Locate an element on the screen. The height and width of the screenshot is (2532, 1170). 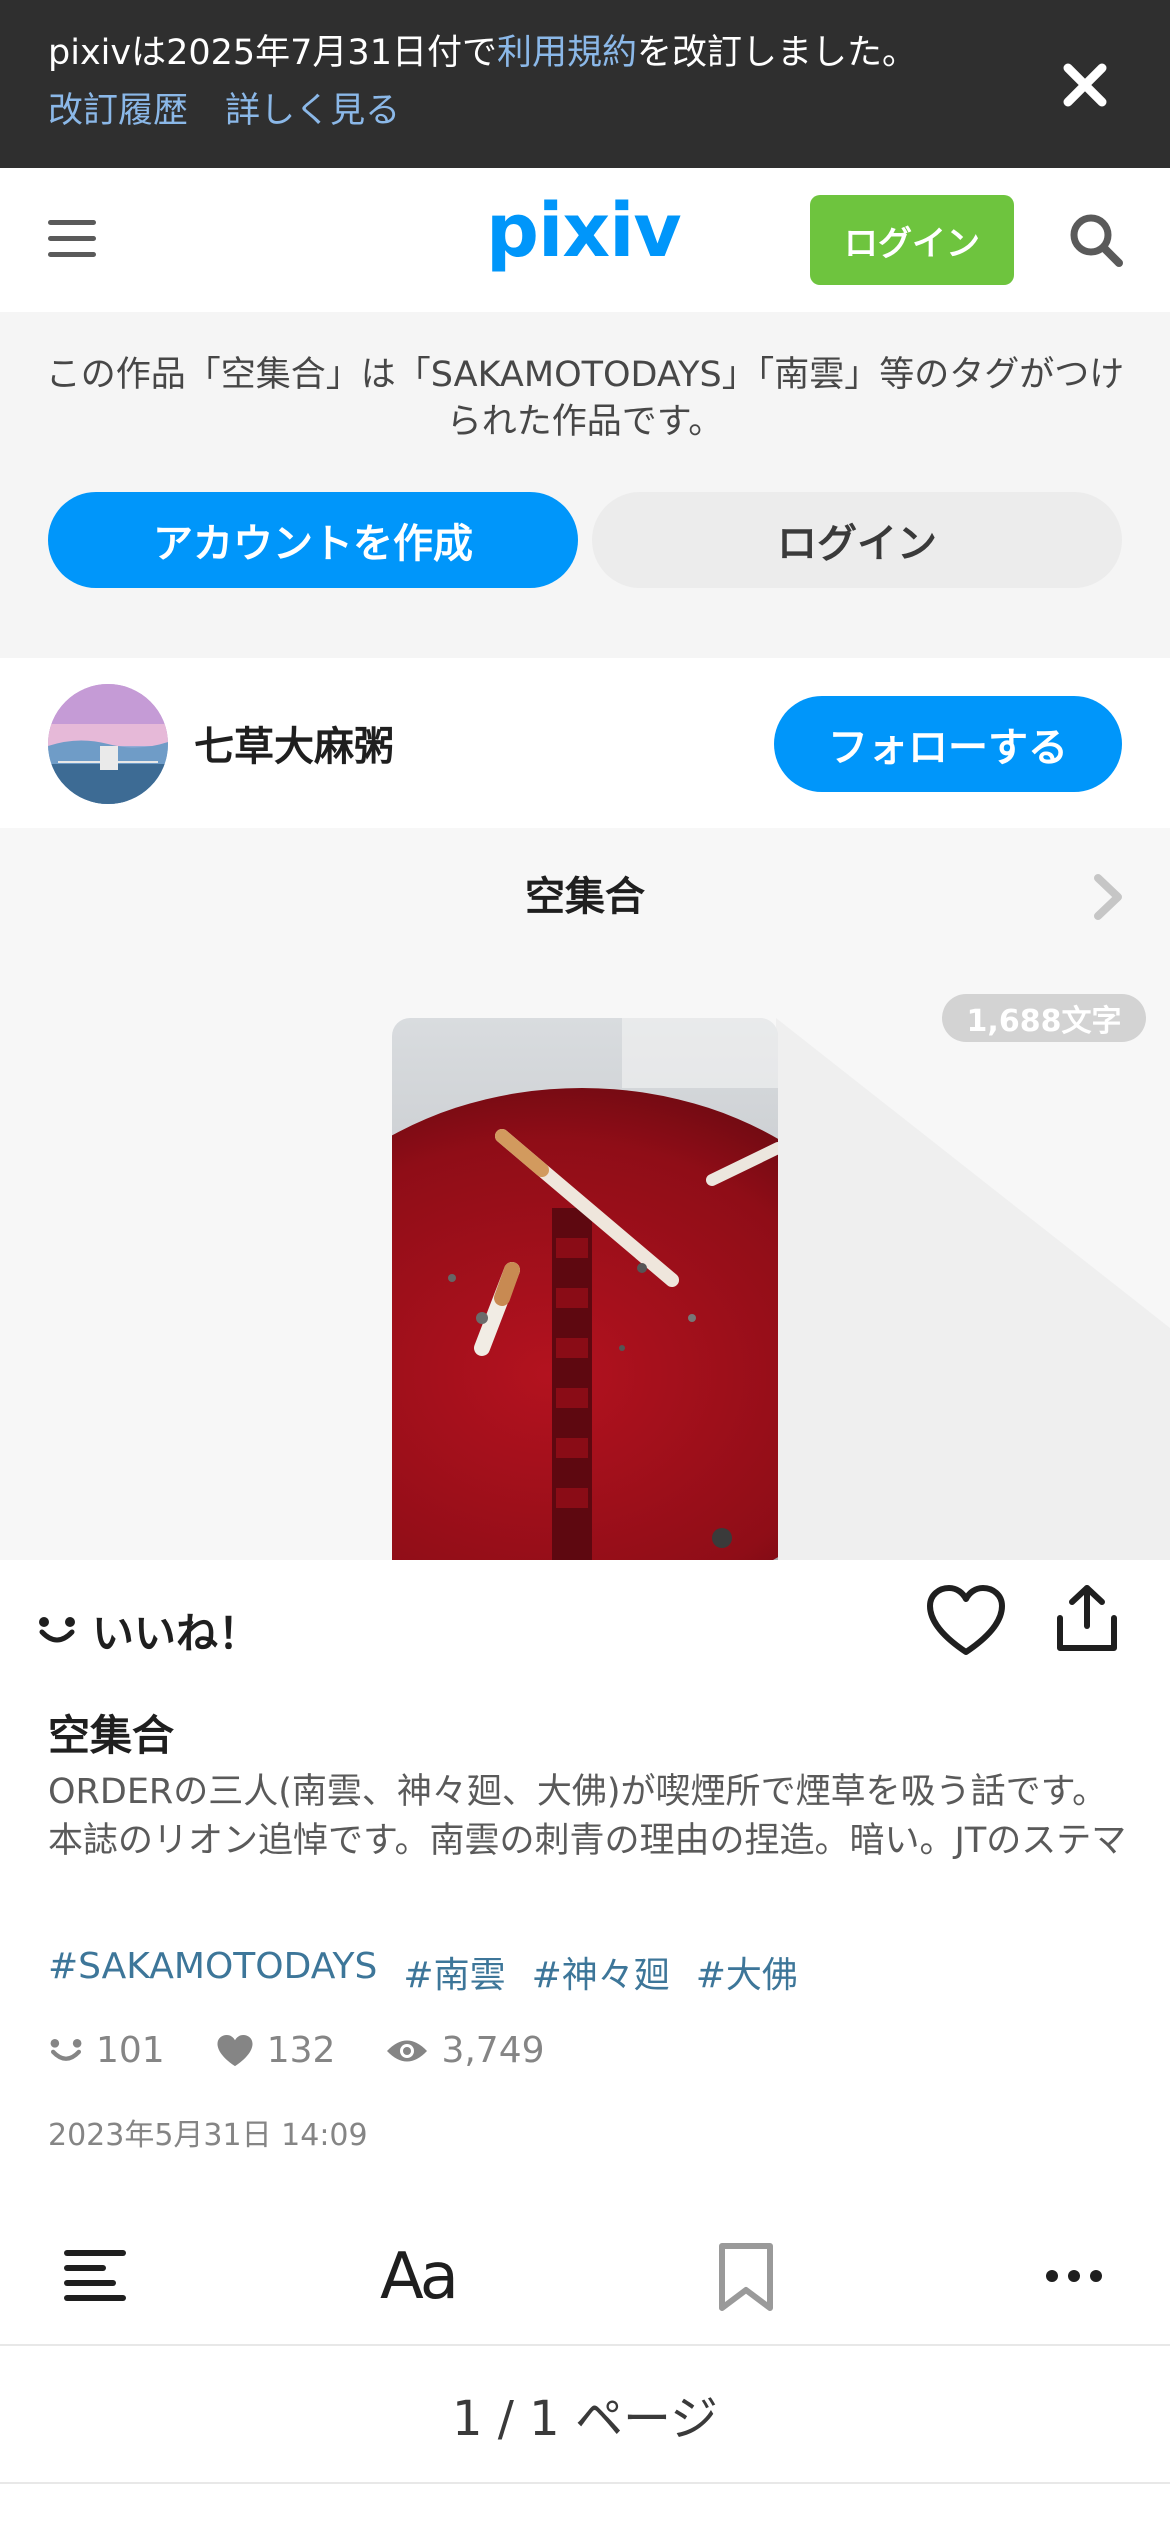
header-login-button: ログイン is located at coordinates (912, 240).